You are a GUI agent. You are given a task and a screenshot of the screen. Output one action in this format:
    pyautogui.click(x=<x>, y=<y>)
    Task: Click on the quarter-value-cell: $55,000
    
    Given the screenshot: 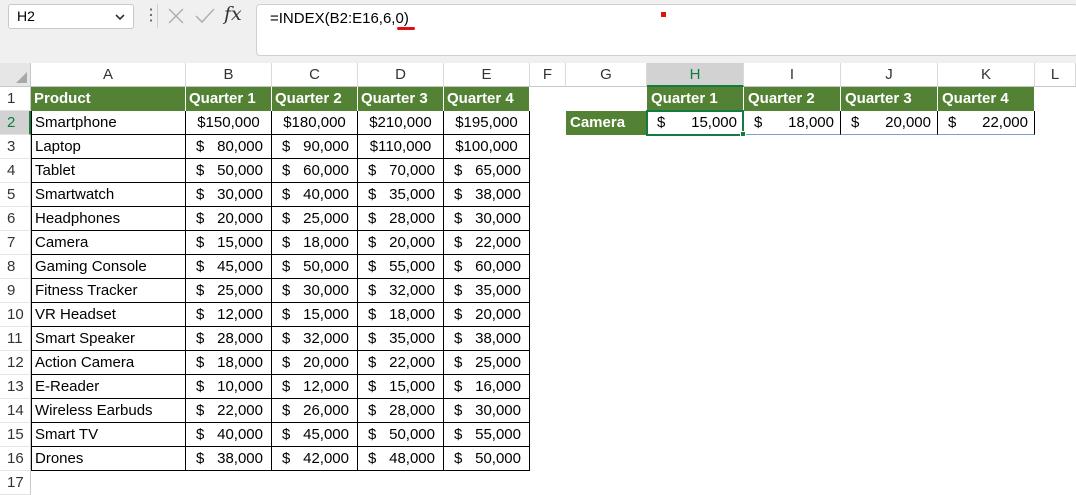 What is the action you would take?
    pyautogui.click(x=487, y=435)
    